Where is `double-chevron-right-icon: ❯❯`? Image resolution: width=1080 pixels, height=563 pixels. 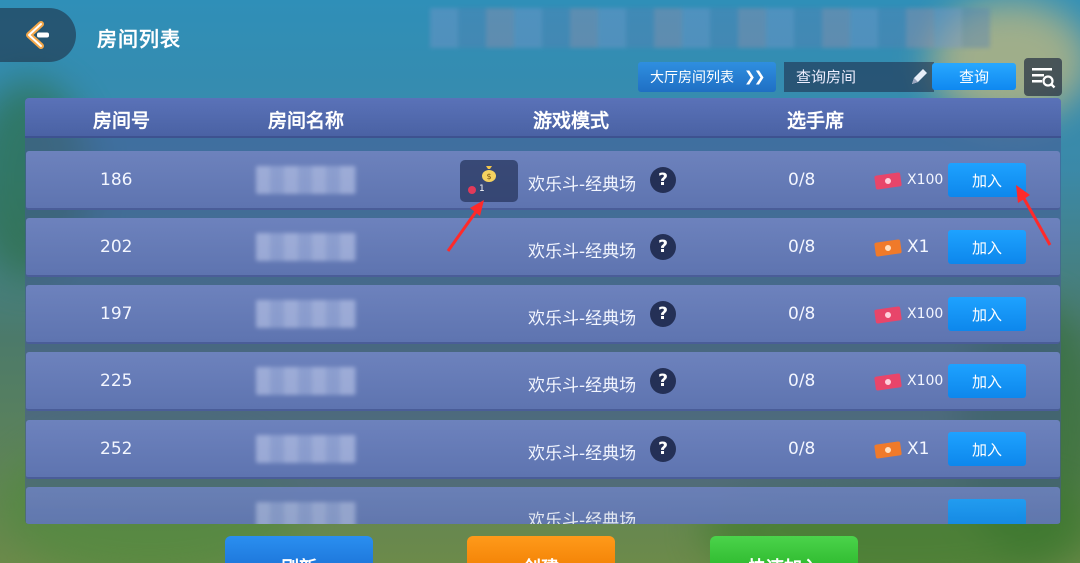 double-chevron-right-icon: ❯❯ is located at coordinates (755, 77).